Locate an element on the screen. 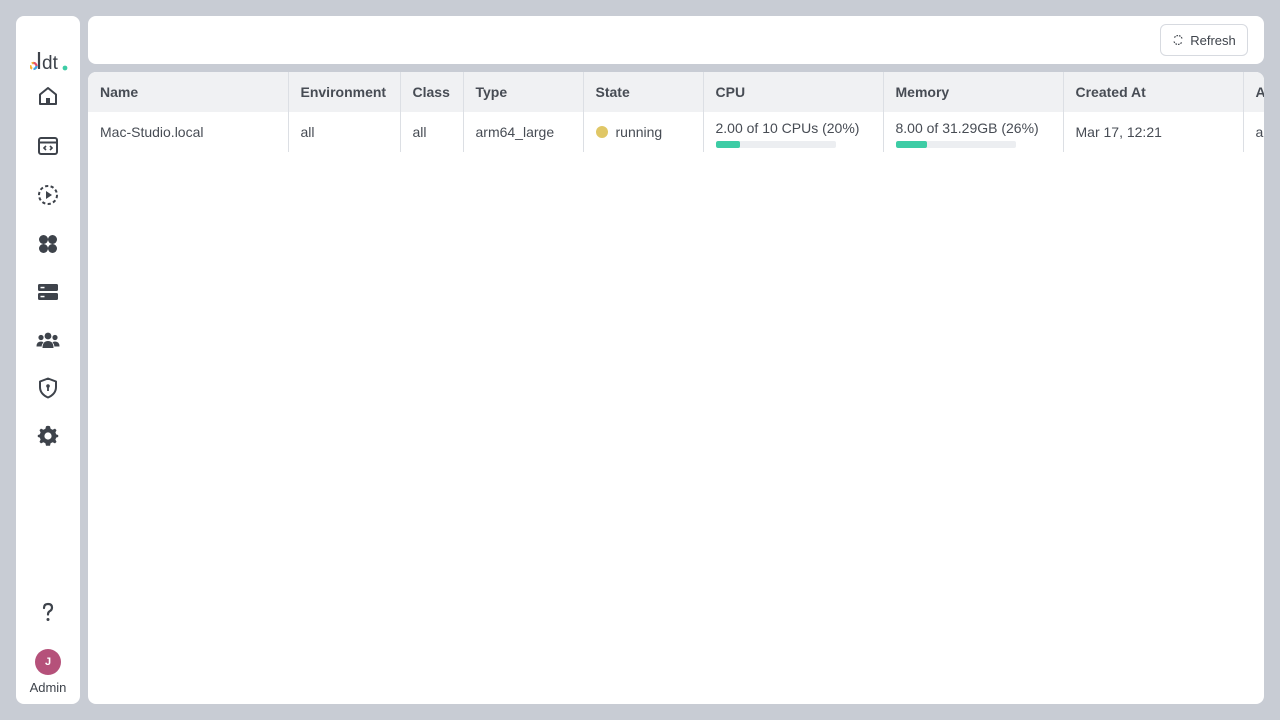  memory-usage-text: 8.00 of 31.29GB (26%) is located at coordinates (967, 127).